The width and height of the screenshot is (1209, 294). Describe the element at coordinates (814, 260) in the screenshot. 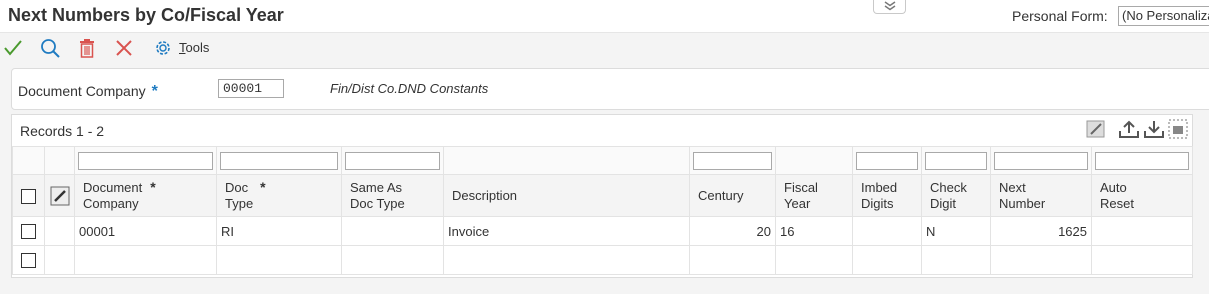

I see `cell-fiscal-year` at that location.